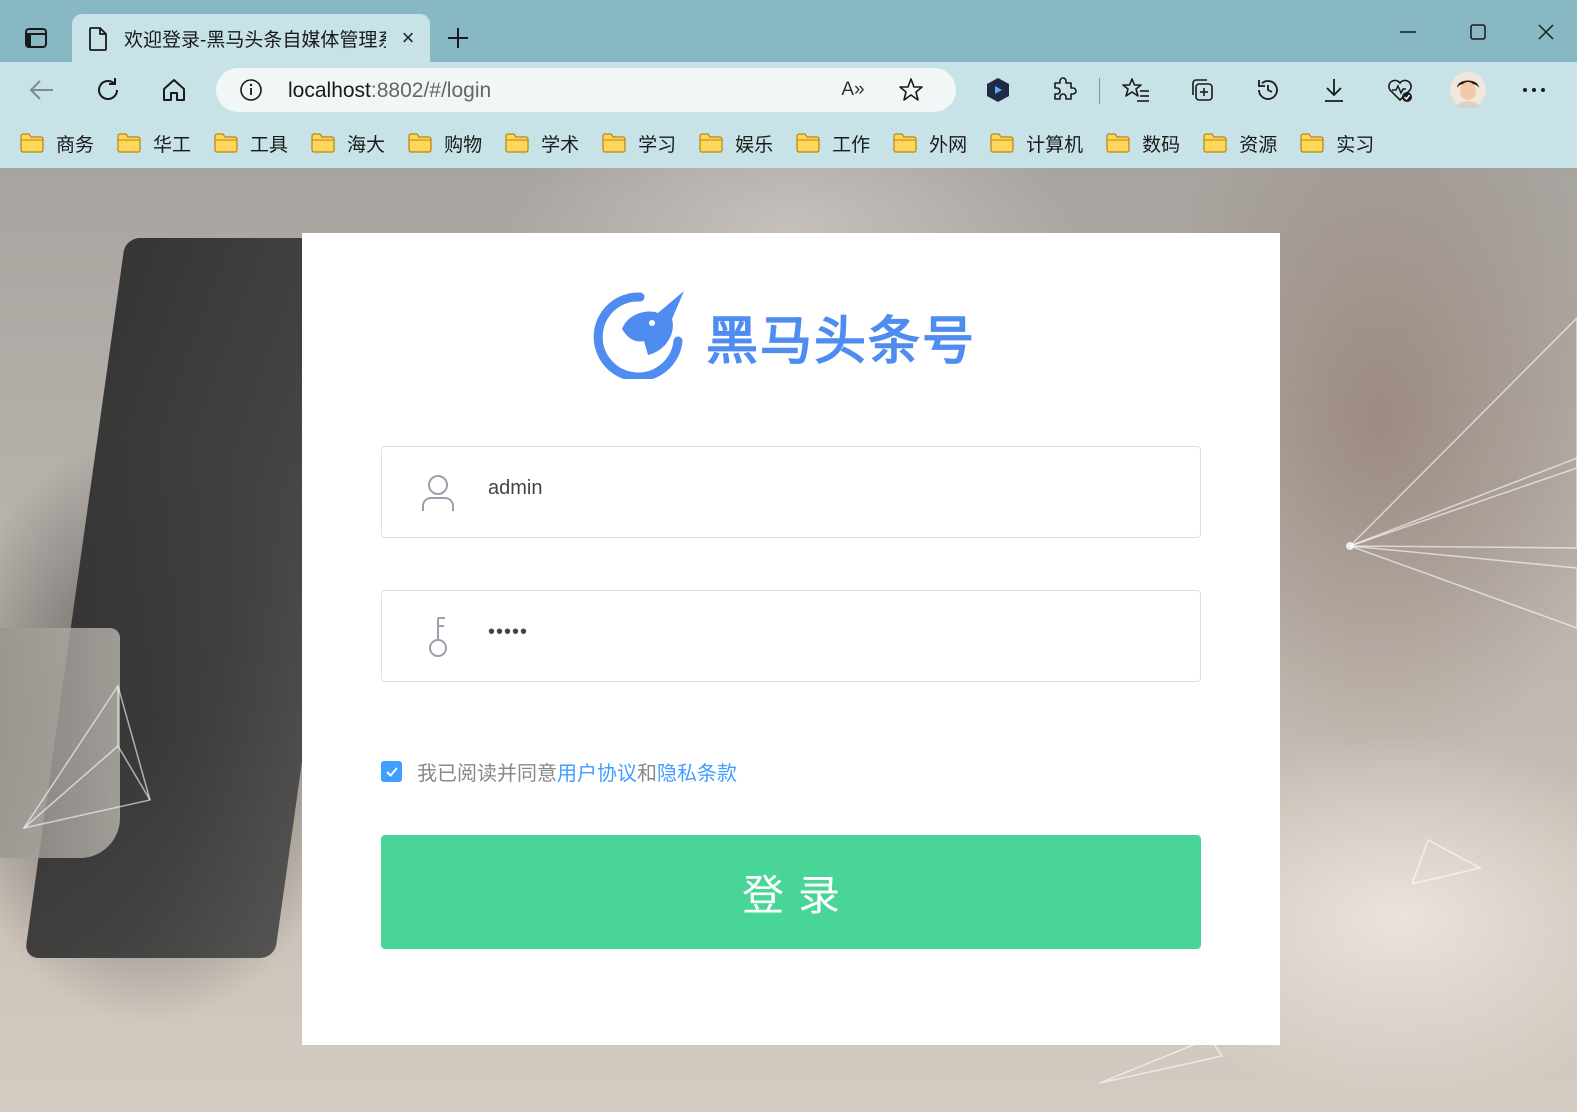 The image size is (1577, 1112). What do you see at coordinates (75, 145) in the screenshot?
I see `bookmark-label: 商务` at bounding box center [75, 145].